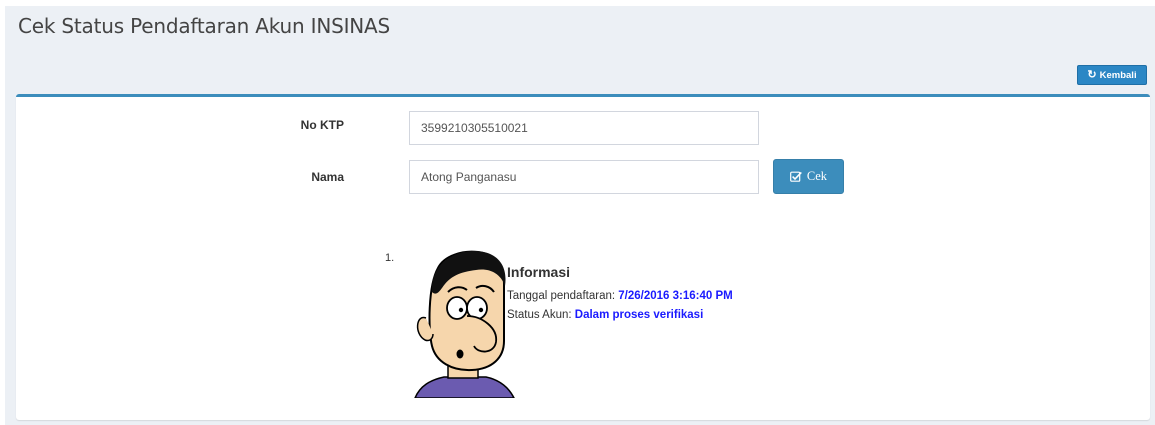 The image size is (1155, 425). What do you see at coordinates (639, 315) in the screenshot?
I see `status-value: Dalam proses verifikasi` at bounding box center [639, 315].